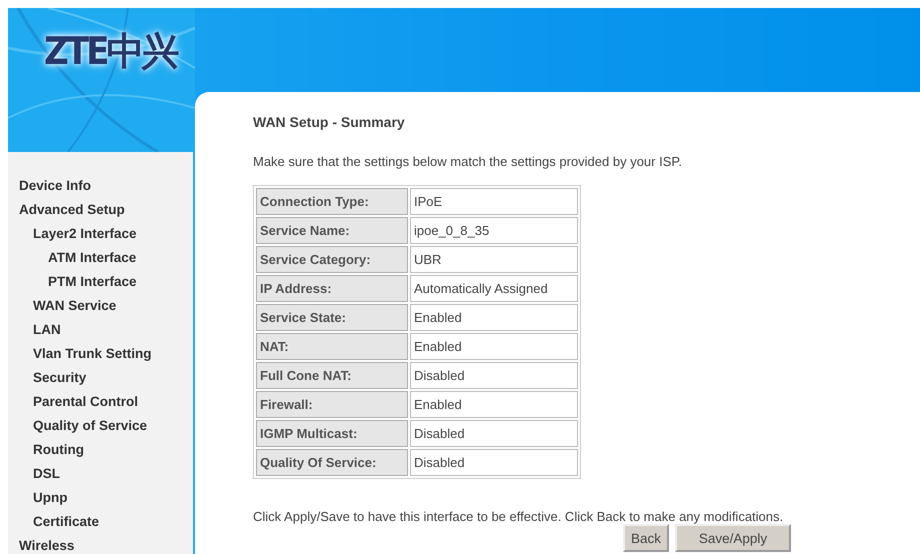 The height and width of the screenshot is (554, 920). Describe the element at coordinates (77, 258) in the screenshot. I see `nav-link: ATM Interface` at that location.